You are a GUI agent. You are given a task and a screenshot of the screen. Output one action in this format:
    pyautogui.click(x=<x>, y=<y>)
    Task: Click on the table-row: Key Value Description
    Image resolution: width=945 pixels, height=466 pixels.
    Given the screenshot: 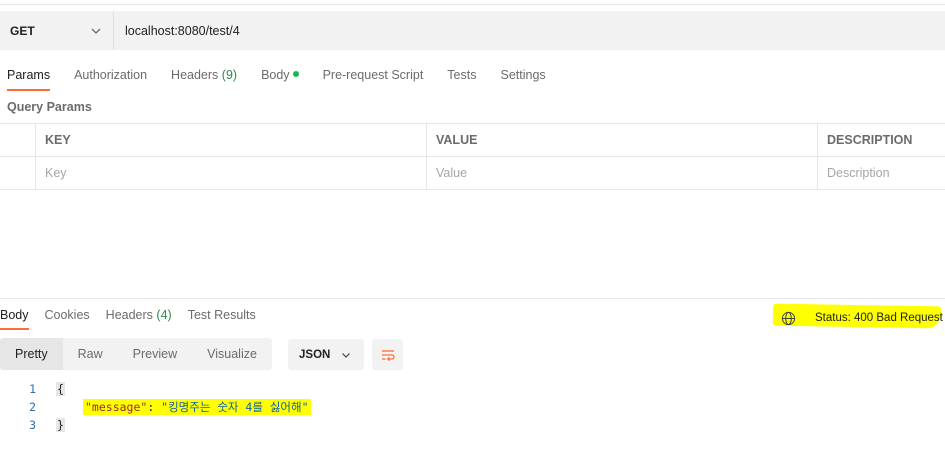 What is the action you would take?
    pyautogui.click(x=472, y=173)
    